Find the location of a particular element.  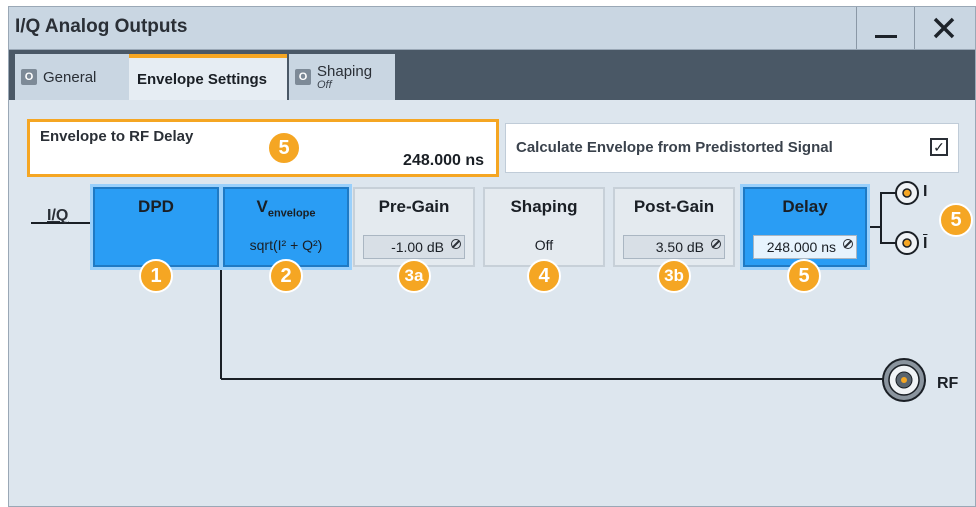

venvelope-title-sub: envelope is located at coordinates (291, 213).